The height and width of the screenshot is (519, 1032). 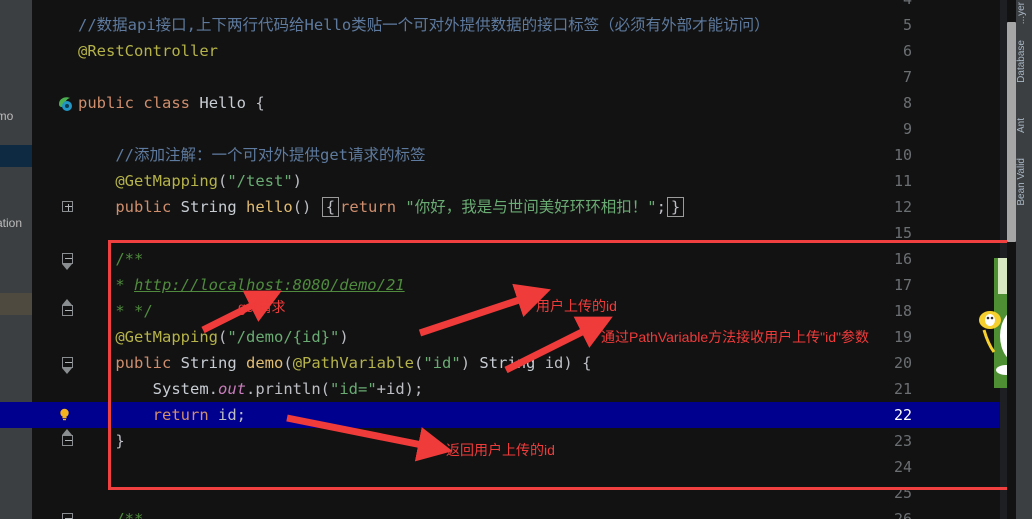 What do you see at coordinates (270, 155) in the screenshot?
I see `code-text: //添加注解：一个可对外提供get请求的标签` at bounding box center [270, 155].